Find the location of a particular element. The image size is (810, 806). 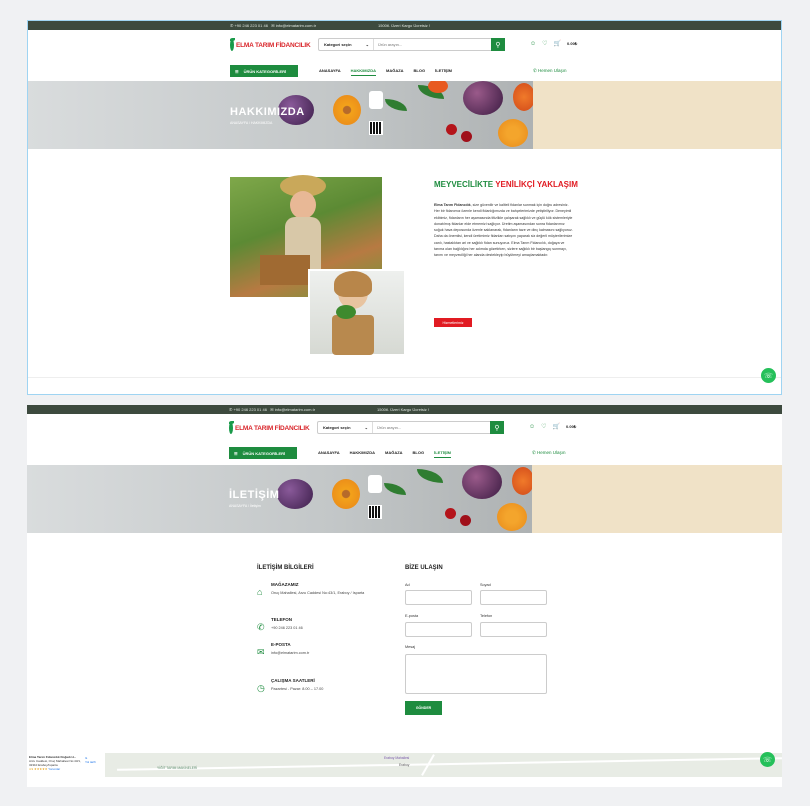

qr-code-image is located at coordinates (375, 512).